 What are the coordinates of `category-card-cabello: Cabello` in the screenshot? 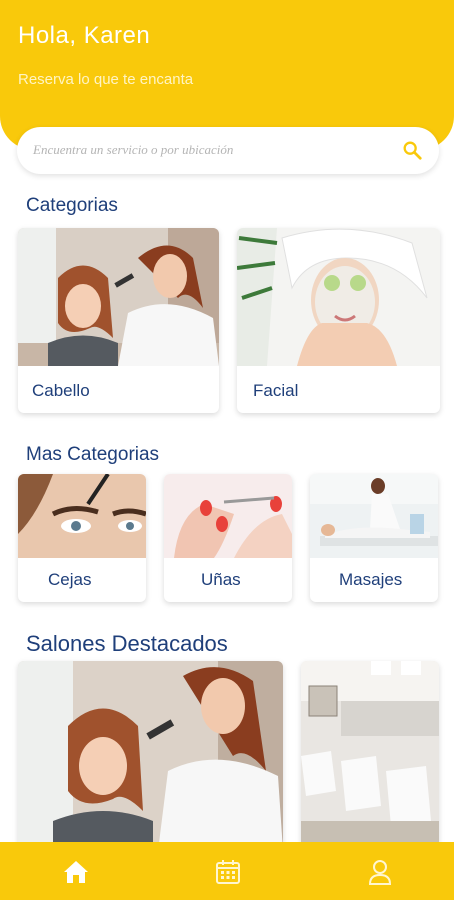 It's located at (118, 320).